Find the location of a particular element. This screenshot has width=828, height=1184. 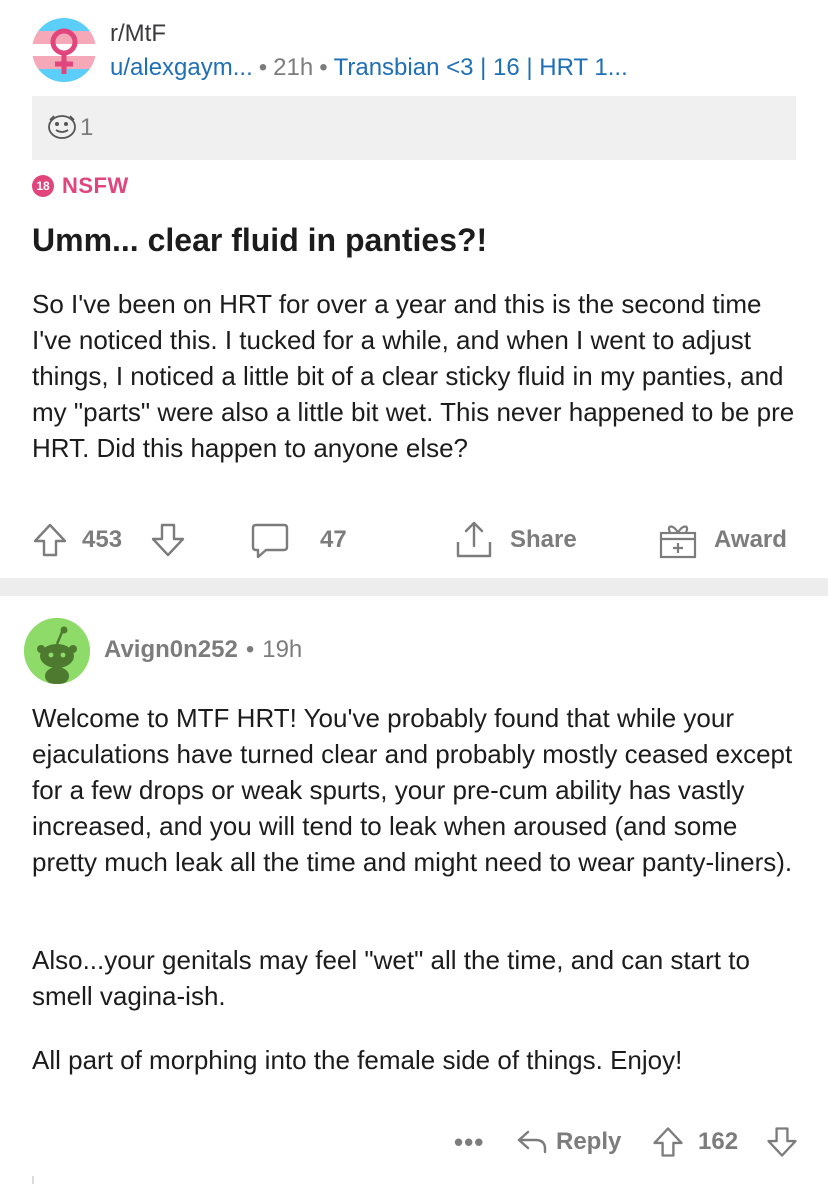

upvote-button is located at coordinates (50, 540).